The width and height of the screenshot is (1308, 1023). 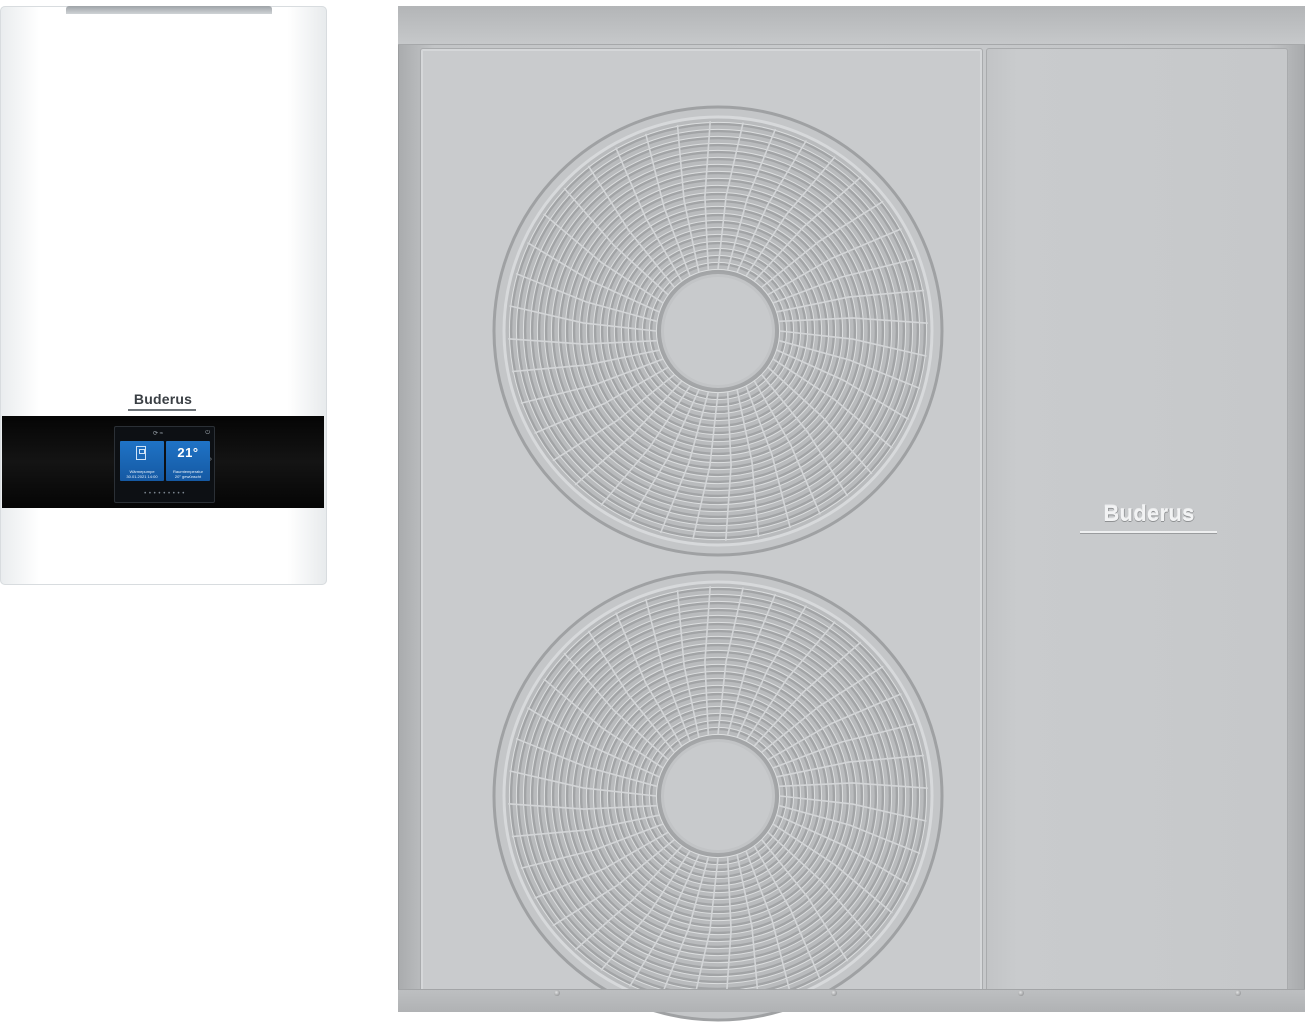 I want to click on heat-pump-icon, so click(x=141, y=453).